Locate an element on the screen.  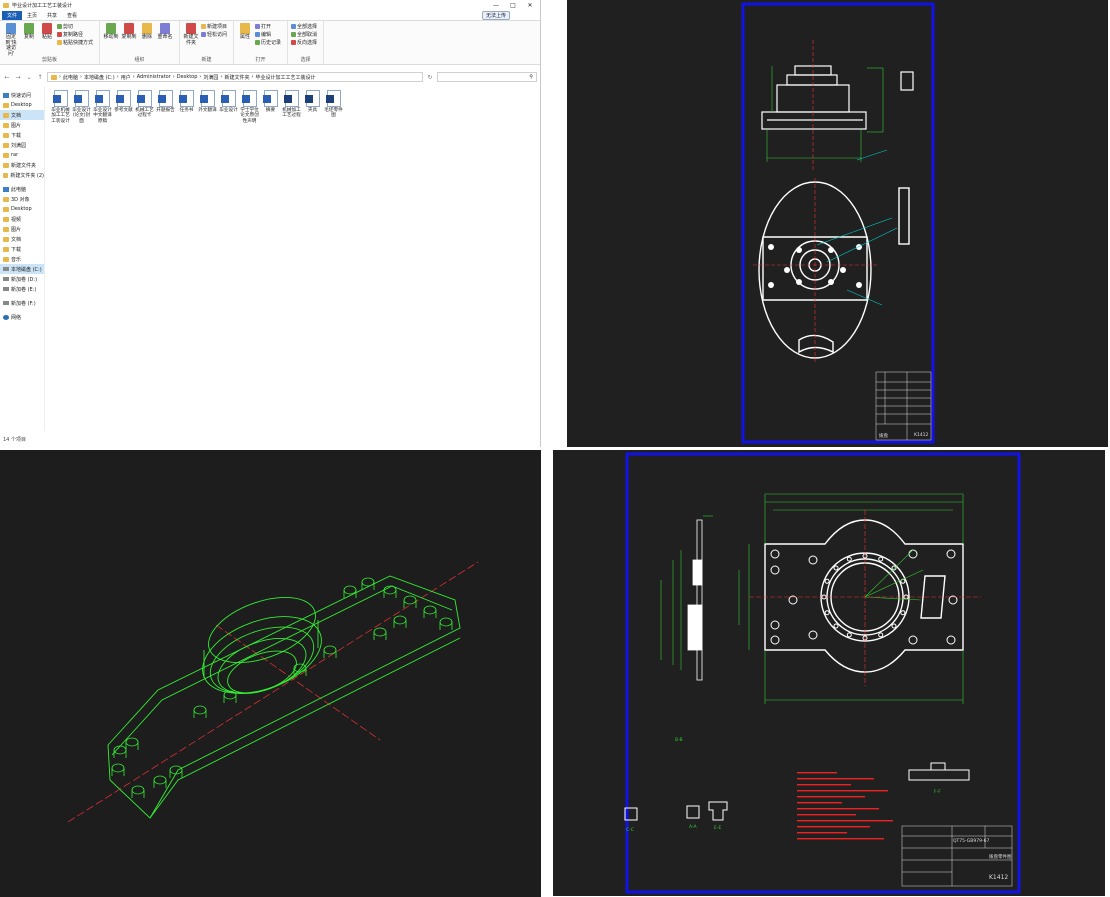
search-input: ⚲ is located at coordinates (487, 77).